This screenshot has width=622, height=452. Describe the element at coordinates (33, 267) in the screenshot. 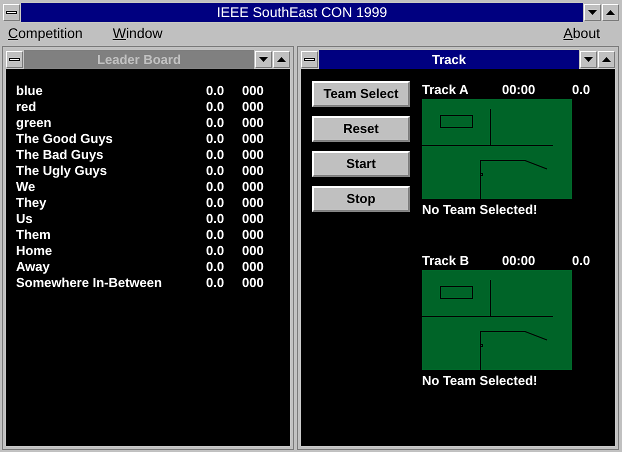

I see `team-name: Away` at that location.